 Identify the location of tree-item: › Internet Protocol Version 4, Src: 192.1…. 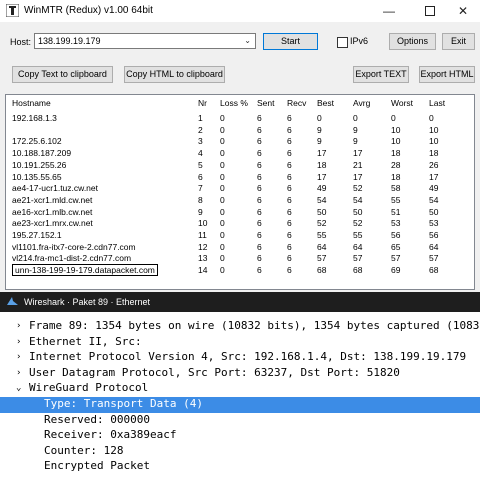
(240, 358).